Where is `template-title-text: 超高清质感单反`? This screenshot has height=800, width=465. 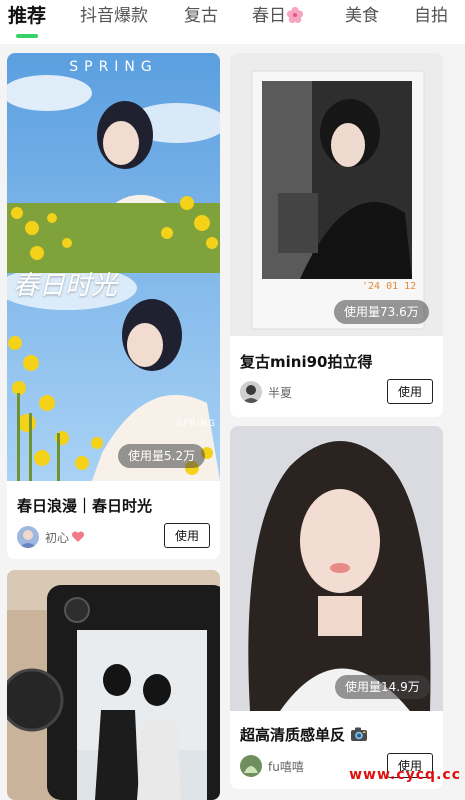
template-title-text: 超高清质感单反 is located at coordinates (293, 735).